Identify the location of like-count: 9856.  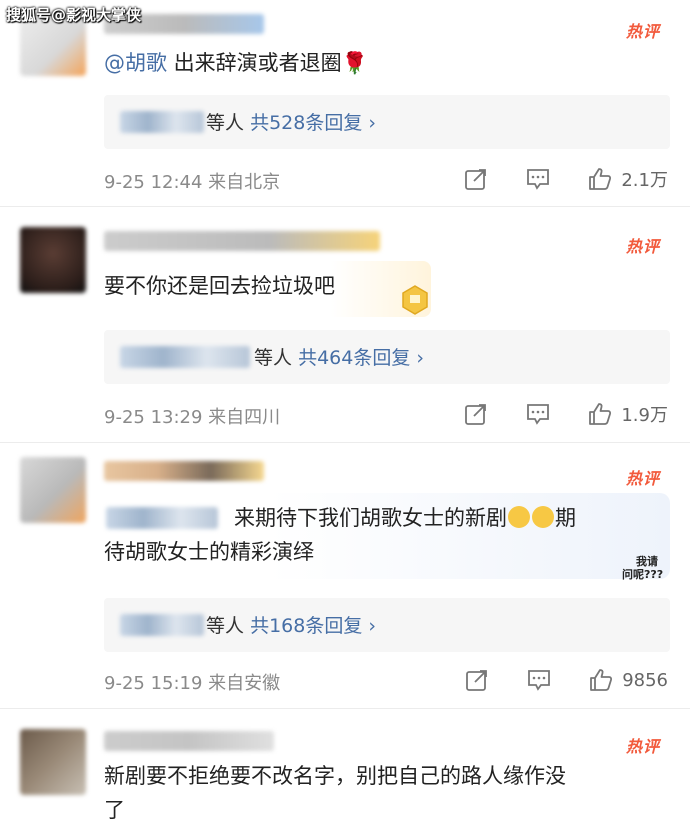
(645, 680).